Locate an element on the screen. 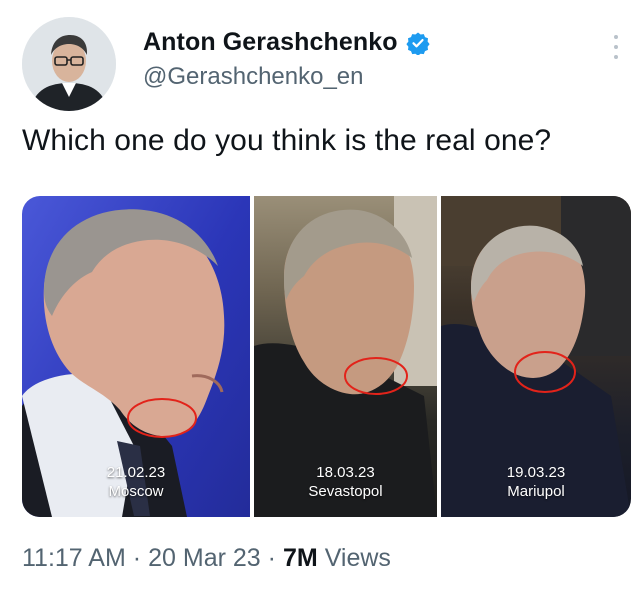  views-count: 7M is located at coordinates (300, 558).